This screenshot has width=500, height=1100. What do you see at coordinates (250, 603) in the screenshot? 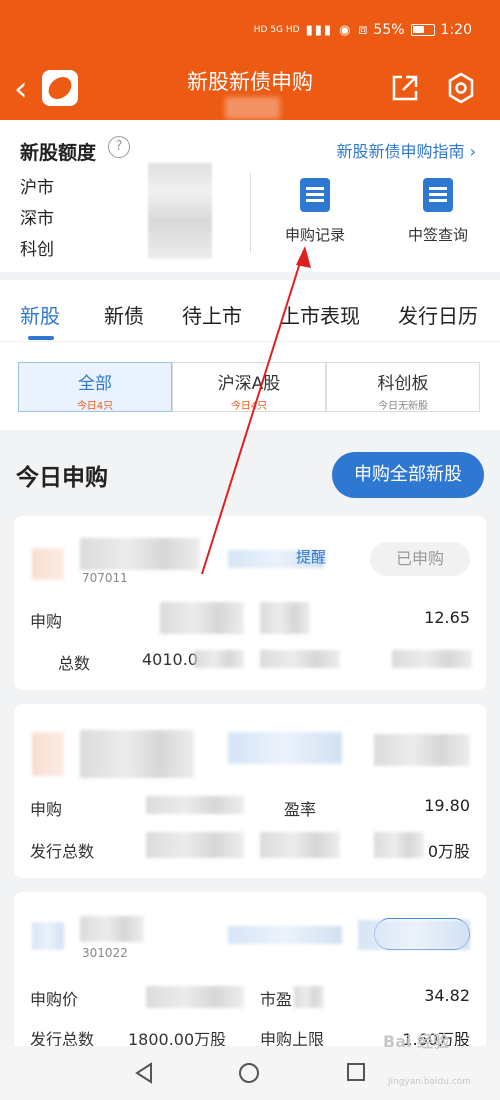
I see `stock-card-1: 707011 提醒 已申购 申购 12.65 总数 4010.0` at bounding box center [250, 603].